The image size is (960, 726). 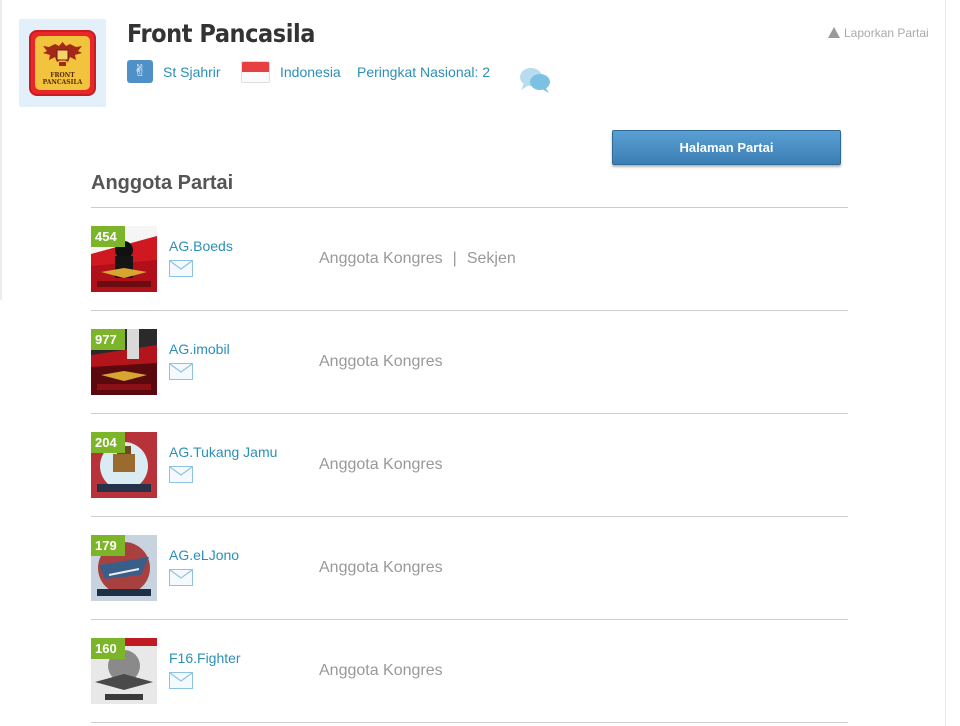 What do you see at coordinates (140, 71) in the screenshot?
I see `ideology-v-icon: ✌` at bounding box center [140, 71].